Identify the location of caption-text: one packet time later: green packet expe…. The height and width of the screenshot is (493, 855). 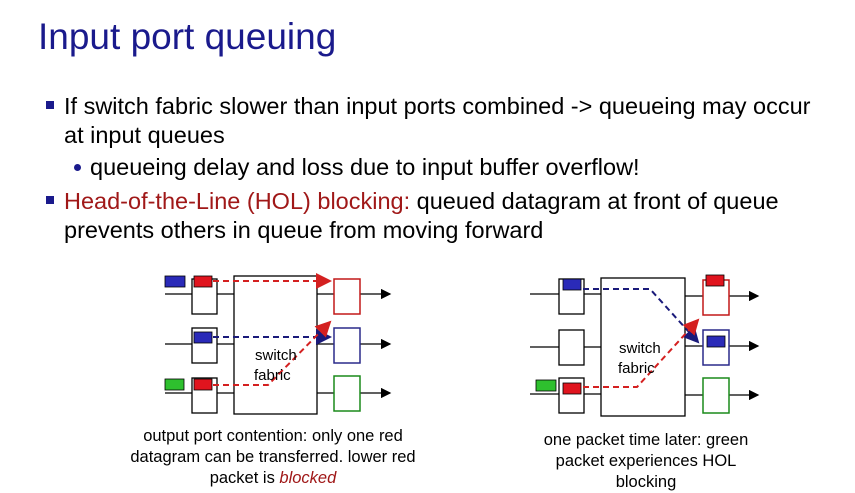
(646, 461).